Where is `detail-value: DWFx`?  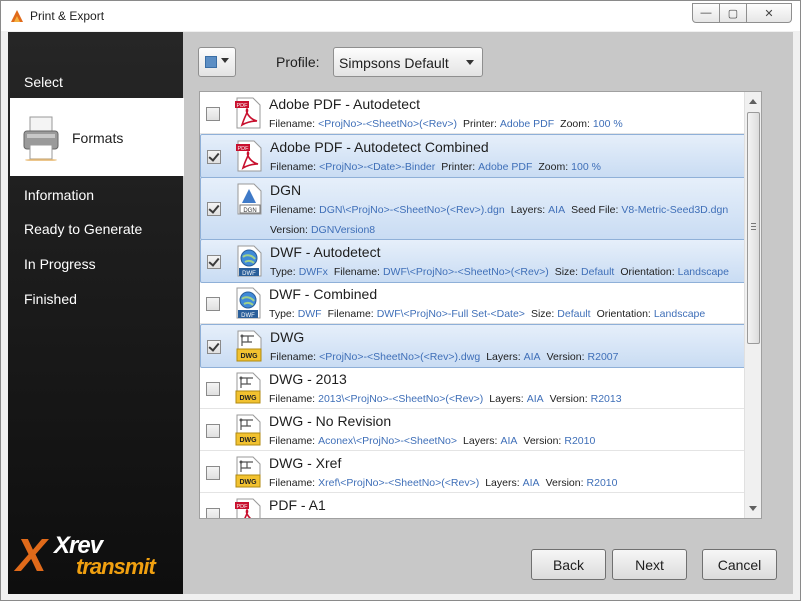
detail-value: DWFx is located at coordinates (313, 272).